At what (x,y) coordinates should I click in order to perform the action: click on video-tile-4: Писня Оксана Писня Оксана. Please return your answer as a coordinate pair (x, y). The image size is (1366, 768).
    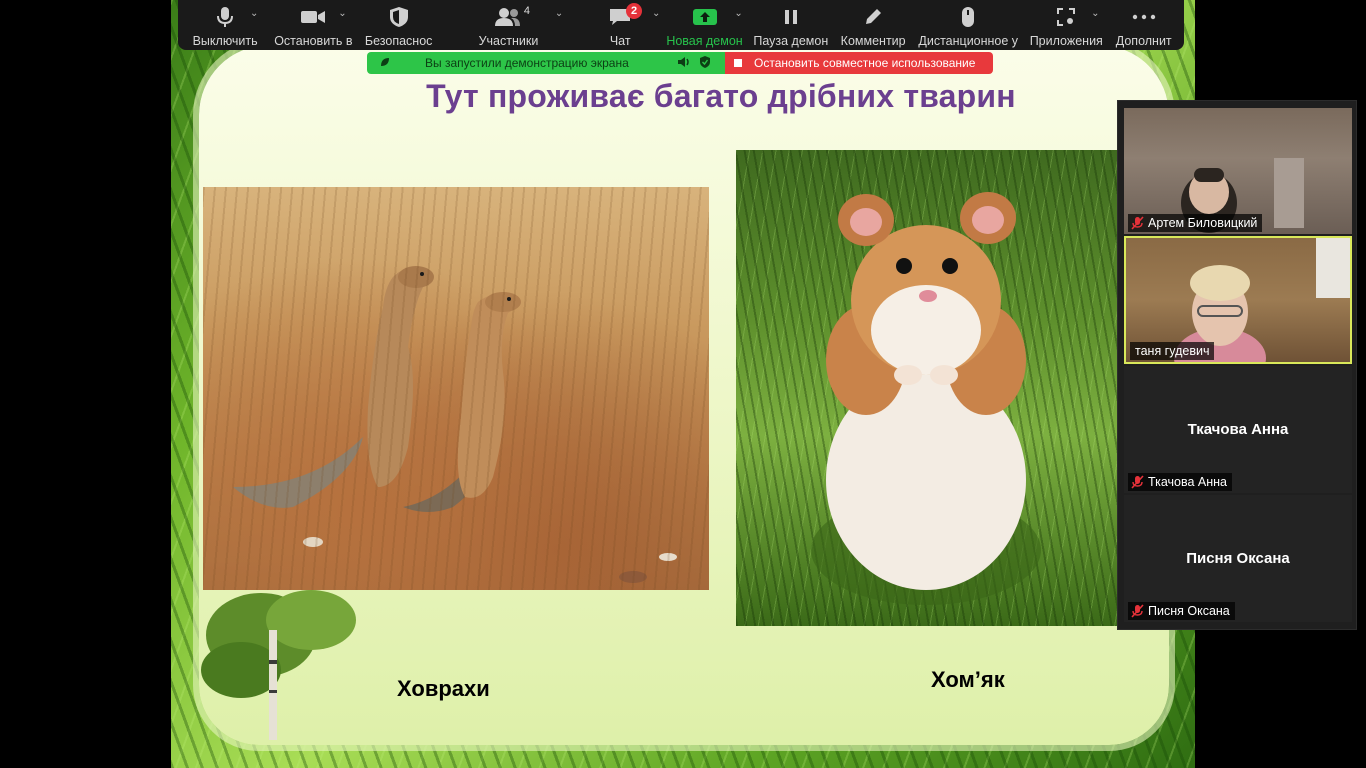
    Looking at the image, I should click on (1238, 558).